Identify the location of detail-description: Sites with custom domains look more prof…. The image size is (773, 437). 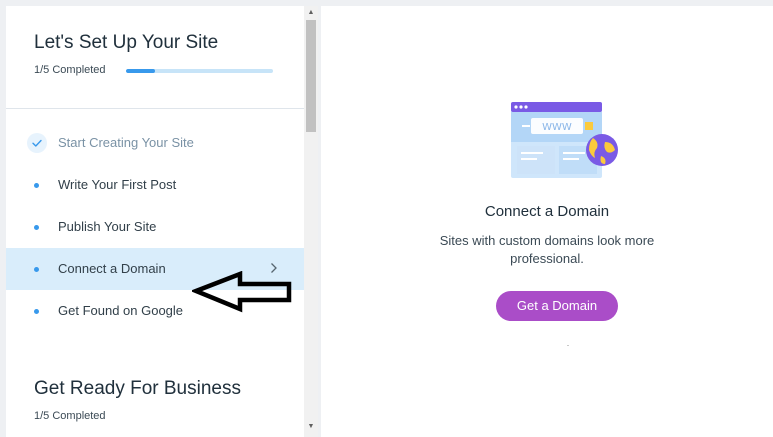
(547, 249).